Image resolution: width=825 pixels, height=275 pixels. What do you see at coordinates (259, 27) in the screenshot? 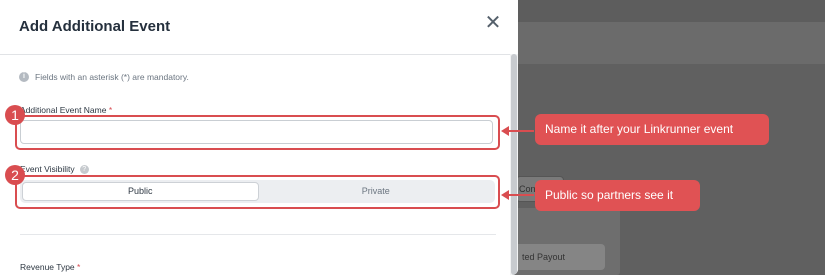
I see `modal-header: Add Additional Event ✕` at bounding box center [259, 27].